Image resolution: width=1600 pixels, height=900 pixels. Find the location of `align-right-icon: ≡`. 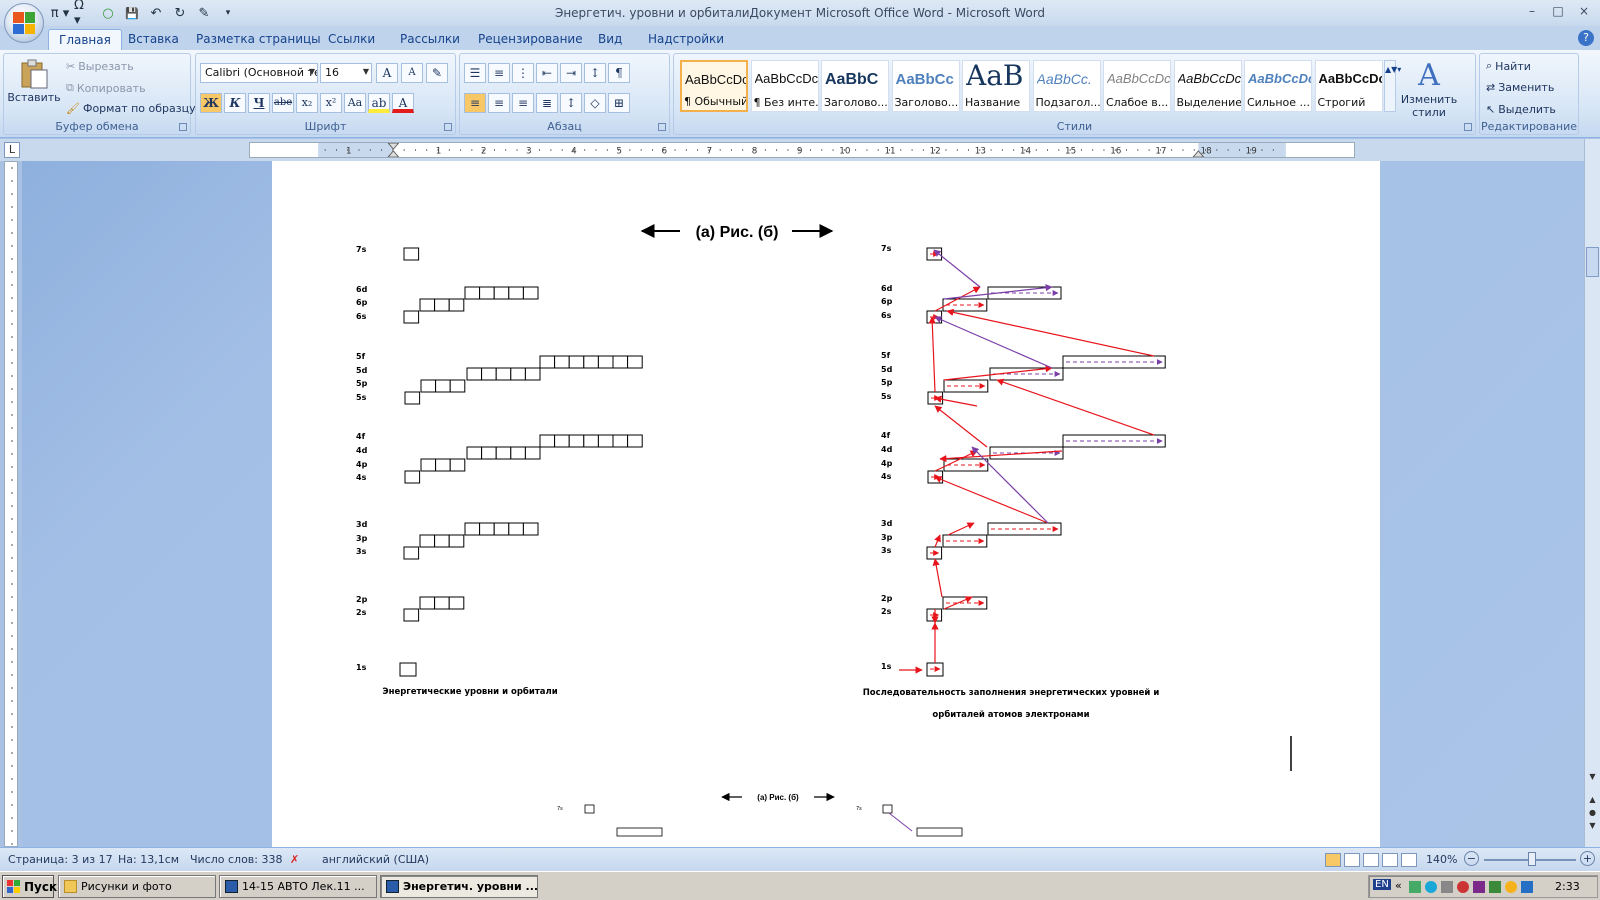

align-right-icon: ≡ is located at coordinates (523, 103).